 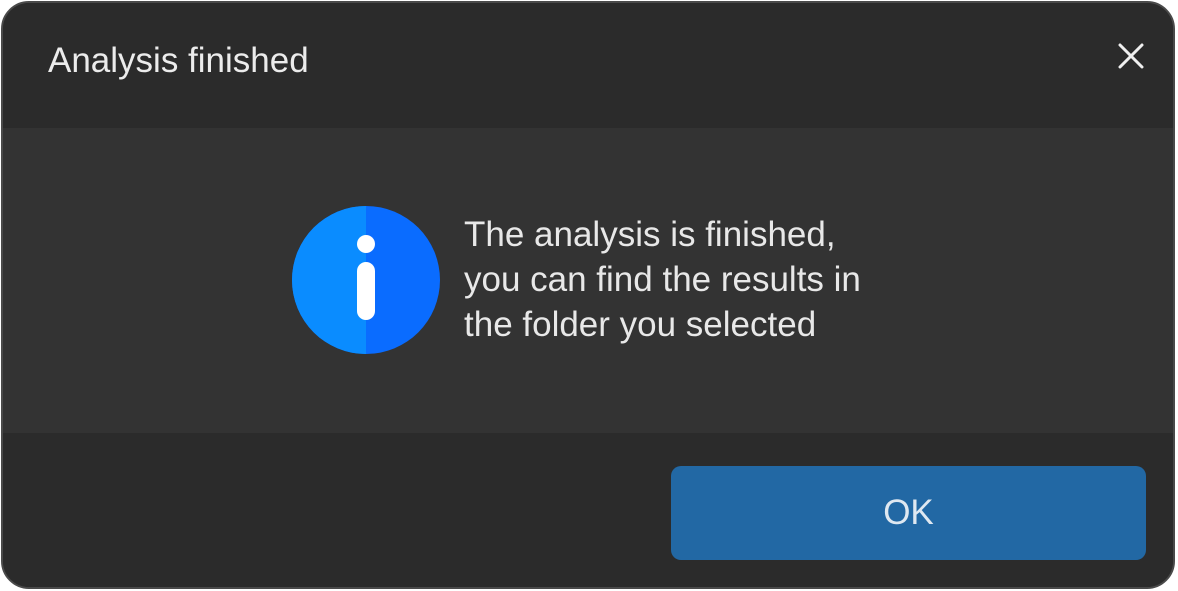 I want to click on ok-button: OK, so click(x=908, y=513).